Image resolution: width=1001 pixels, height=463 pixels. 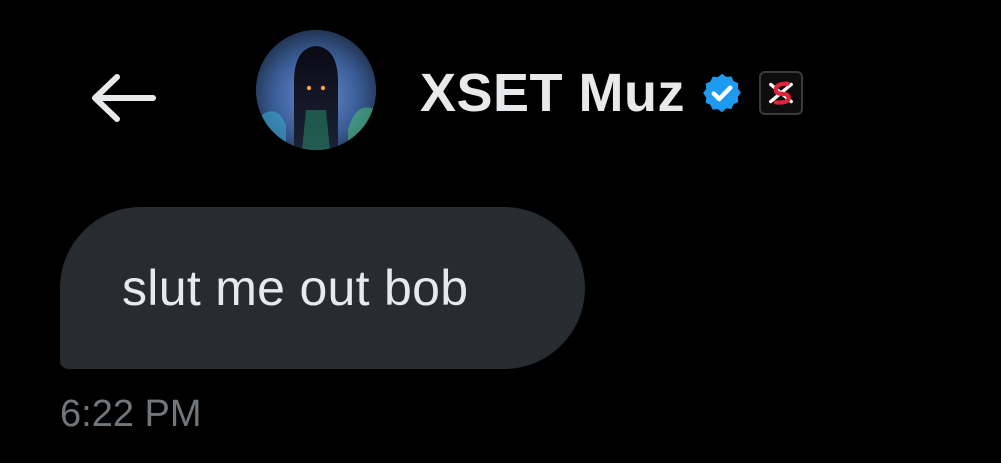 I want to click on arrow-left-icon, so click(x=124, y=98).